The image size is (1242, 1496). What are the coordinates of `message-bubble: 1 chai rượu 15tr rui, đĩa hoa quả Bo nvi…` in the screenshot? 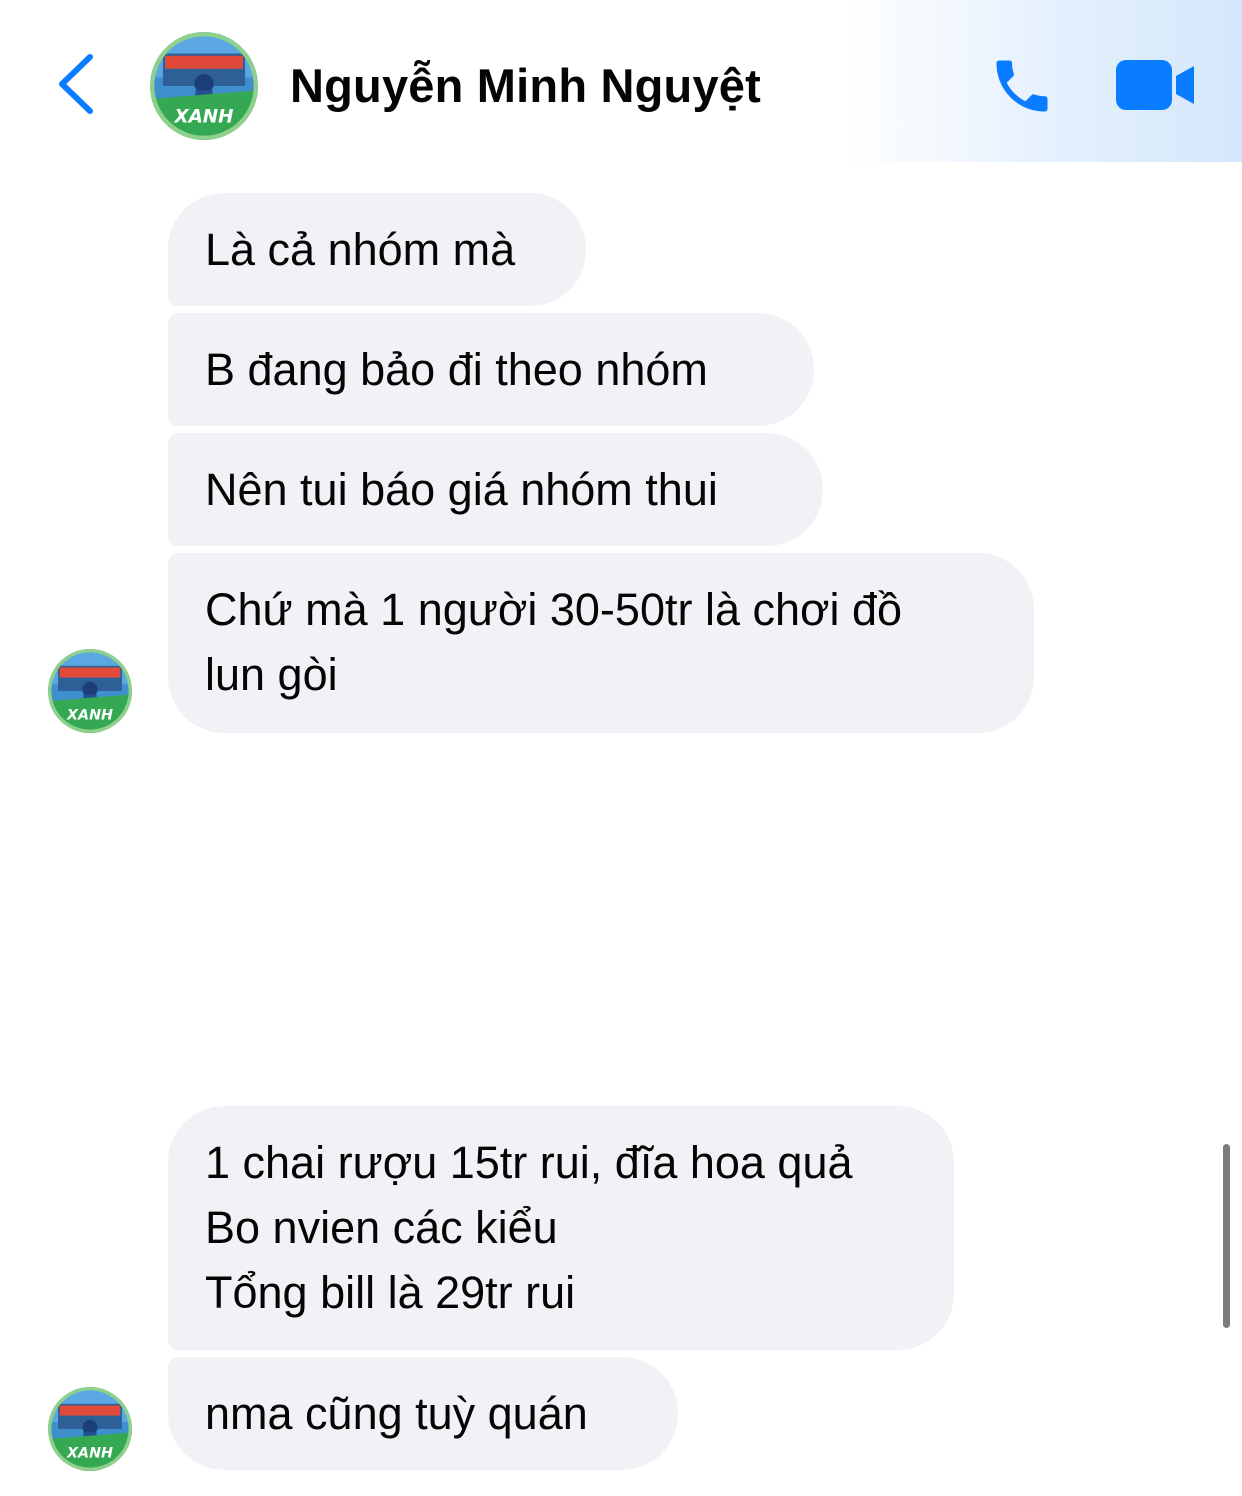 It's located at (561, 1228).